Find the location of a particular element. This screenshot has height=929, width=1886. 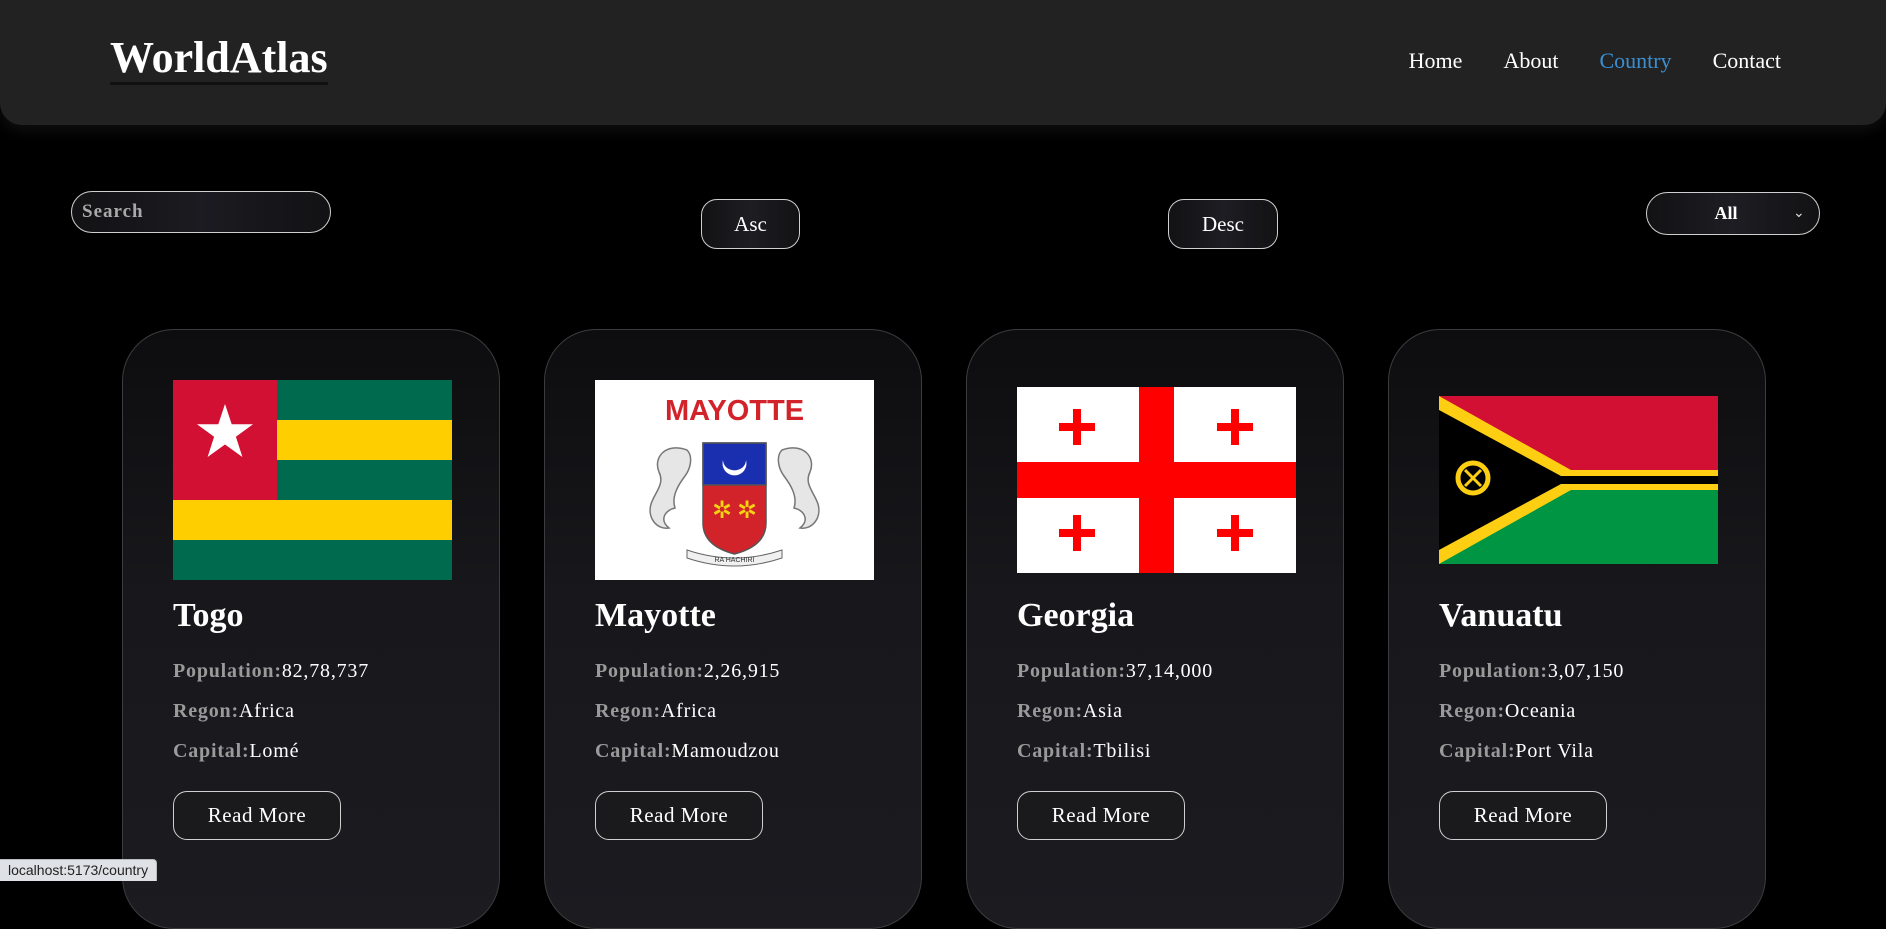

main-nav: Home About Country Contact is located at coordinates (1595, 61).